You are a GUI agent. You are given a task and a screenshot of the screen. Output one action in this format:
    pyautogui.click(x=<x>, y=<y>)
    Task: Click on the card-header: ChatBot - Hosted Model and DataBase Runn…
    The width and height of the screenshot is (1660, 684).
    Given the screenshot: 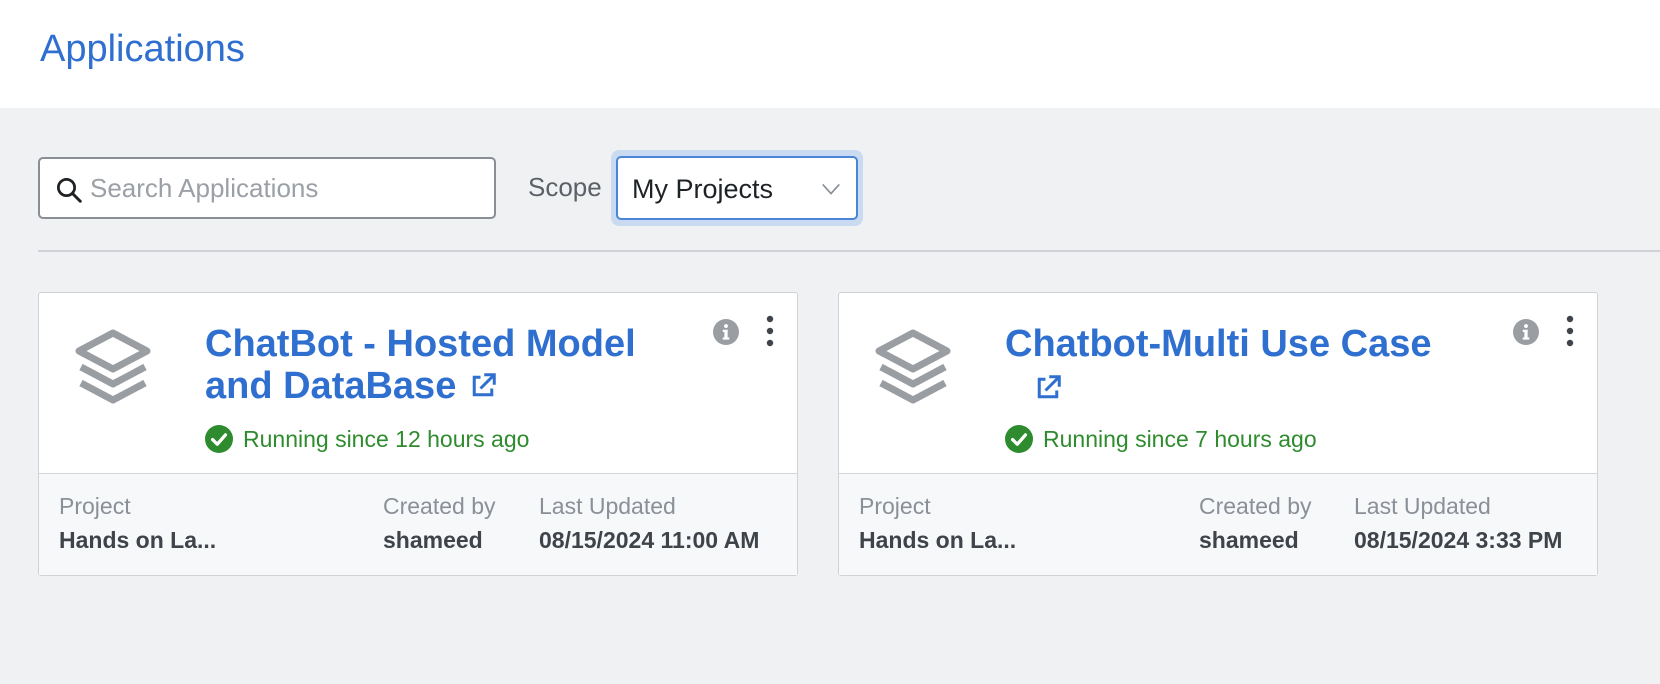 What is the action you would take?
    pyautogui.click(x=418, y=383)
    